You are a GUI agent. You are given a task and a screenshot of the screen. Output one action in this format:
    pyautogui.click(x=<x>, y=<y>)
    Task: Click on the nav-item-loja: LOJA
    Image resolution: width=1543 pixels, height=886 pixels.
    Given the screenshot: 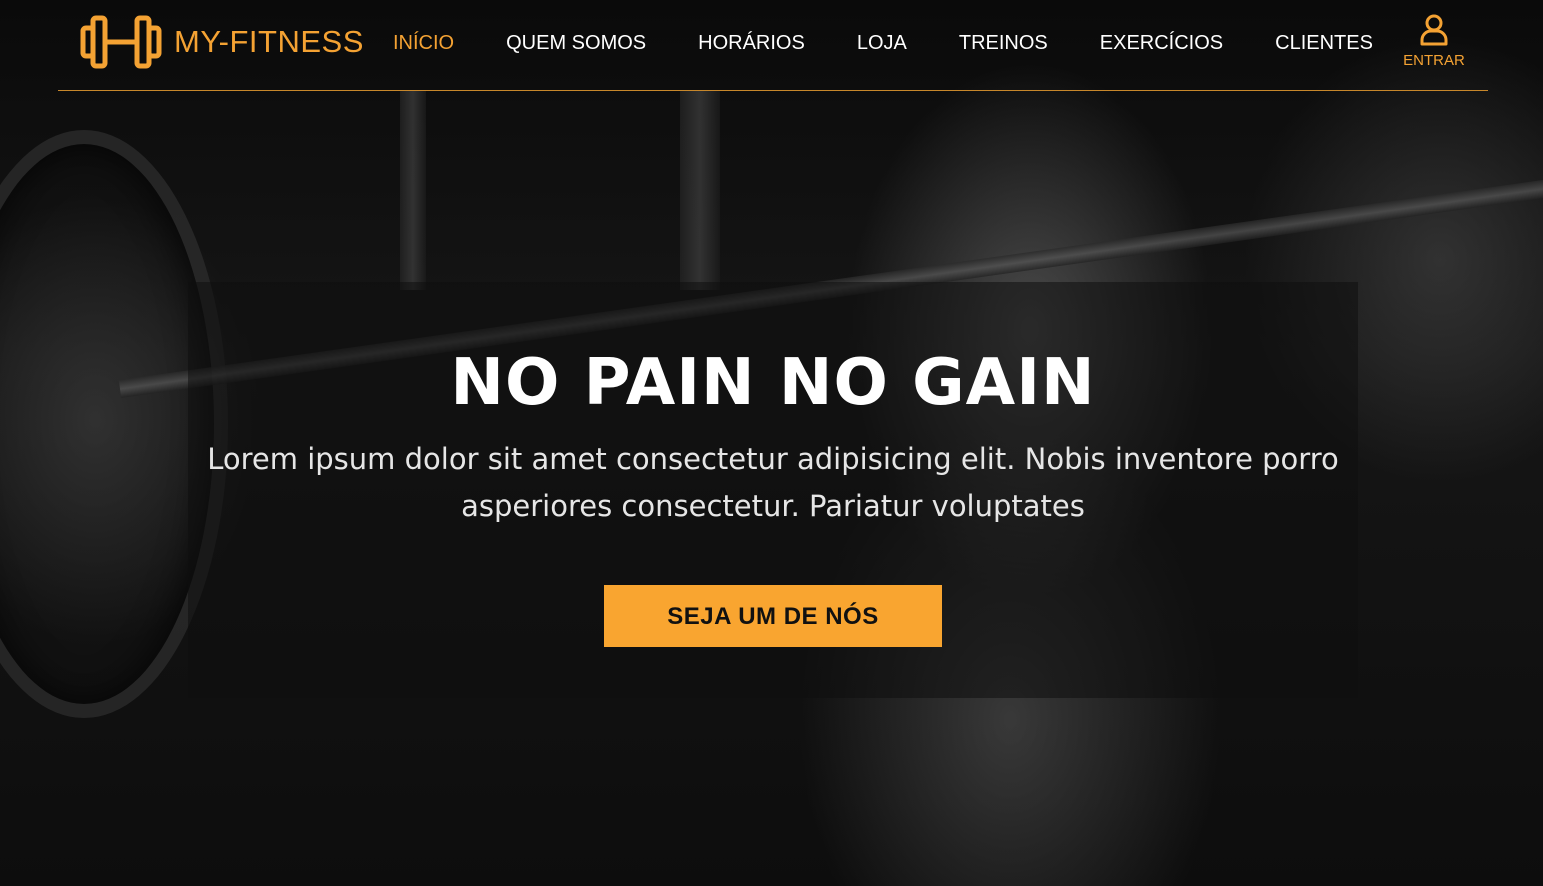 What is the action you would take?
    pyautogui.click(x=882, y=43)
    